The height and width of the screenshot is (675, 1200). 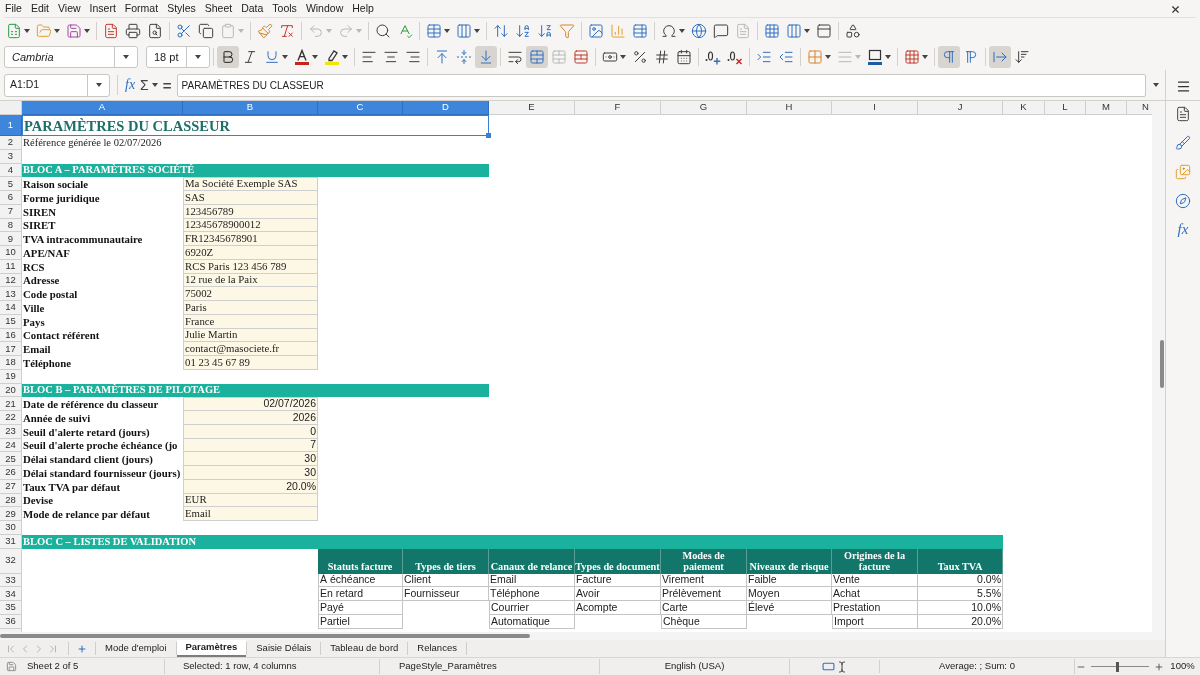 I want to click on list-item: Partiel, so click(x=360, y=621).